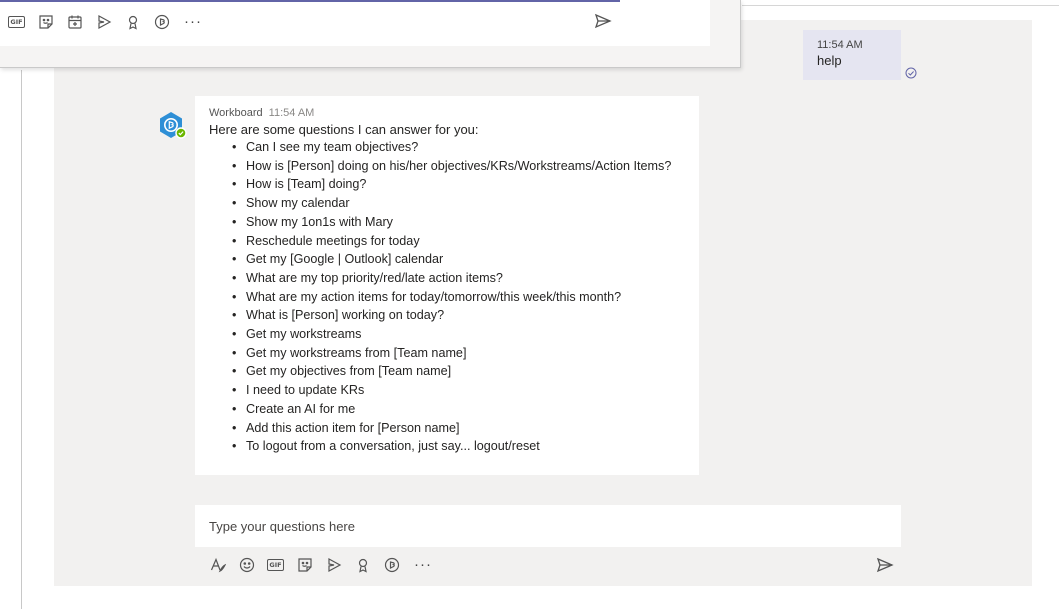 The image size is (1059, 609). Describe the element at coordinates (447, 222) in the screenshot. I see `question-item: Show my 1on1s with Mary` at that location.